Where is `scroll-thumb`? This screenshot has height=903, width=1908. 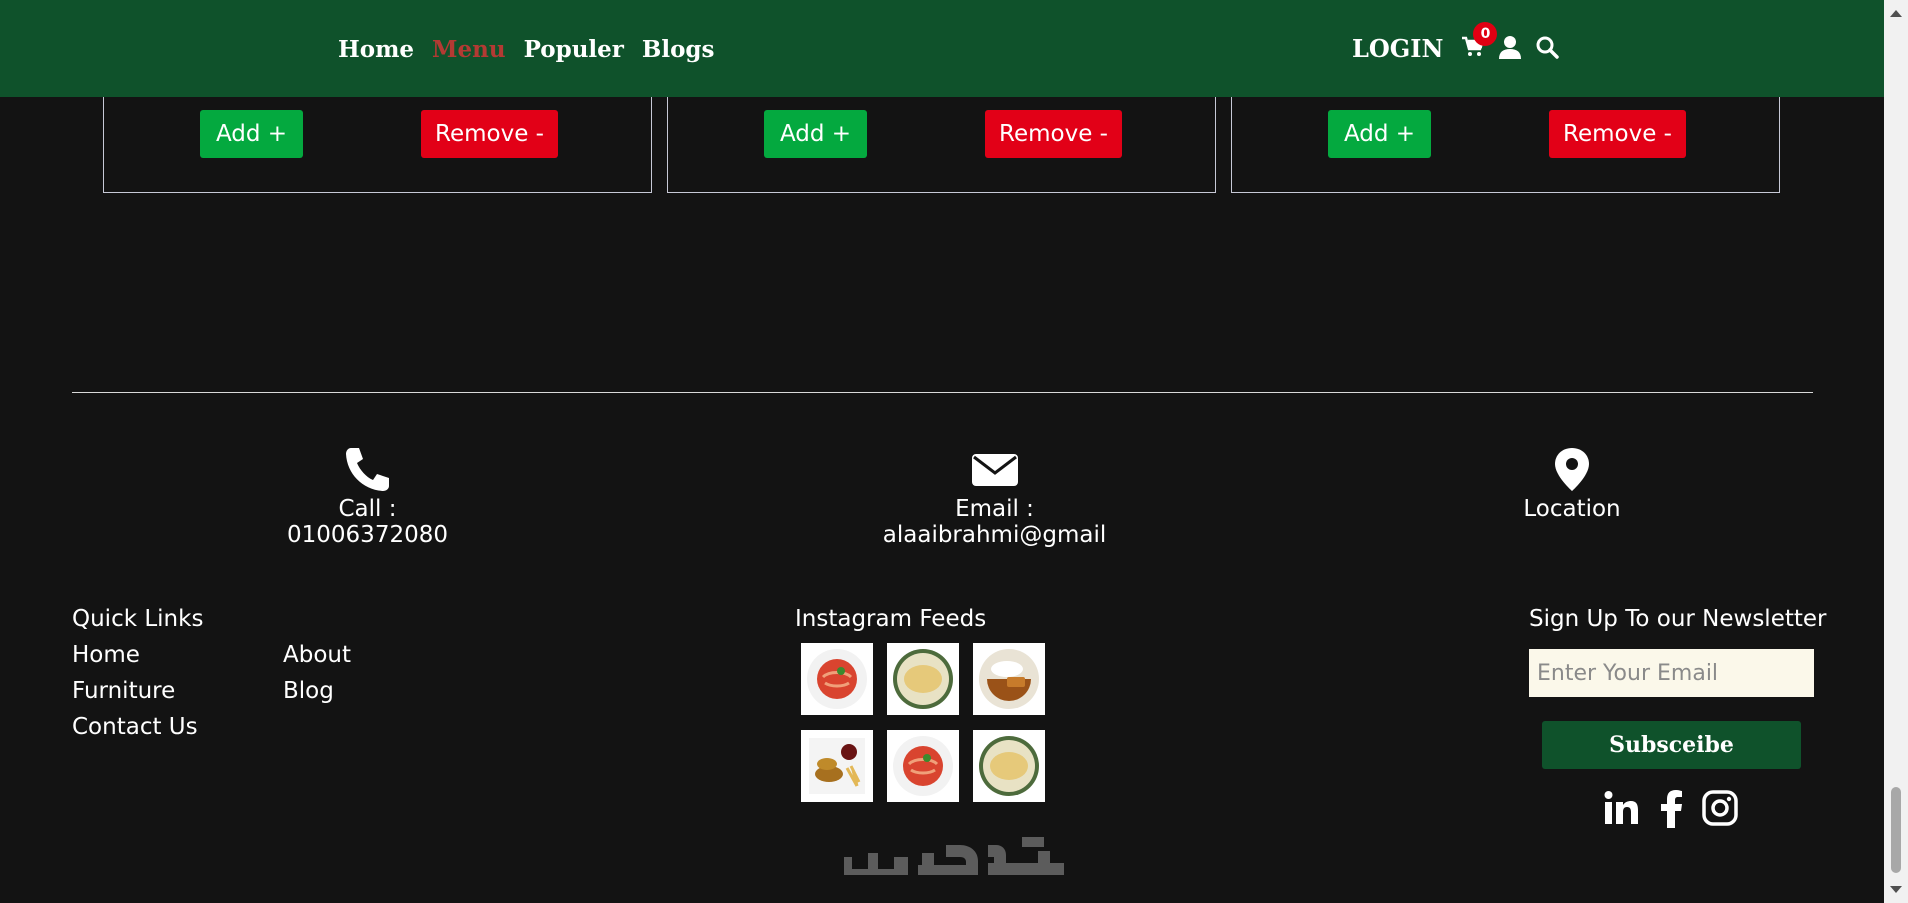
scroll-thumb is located at coordinates (1896, 830).